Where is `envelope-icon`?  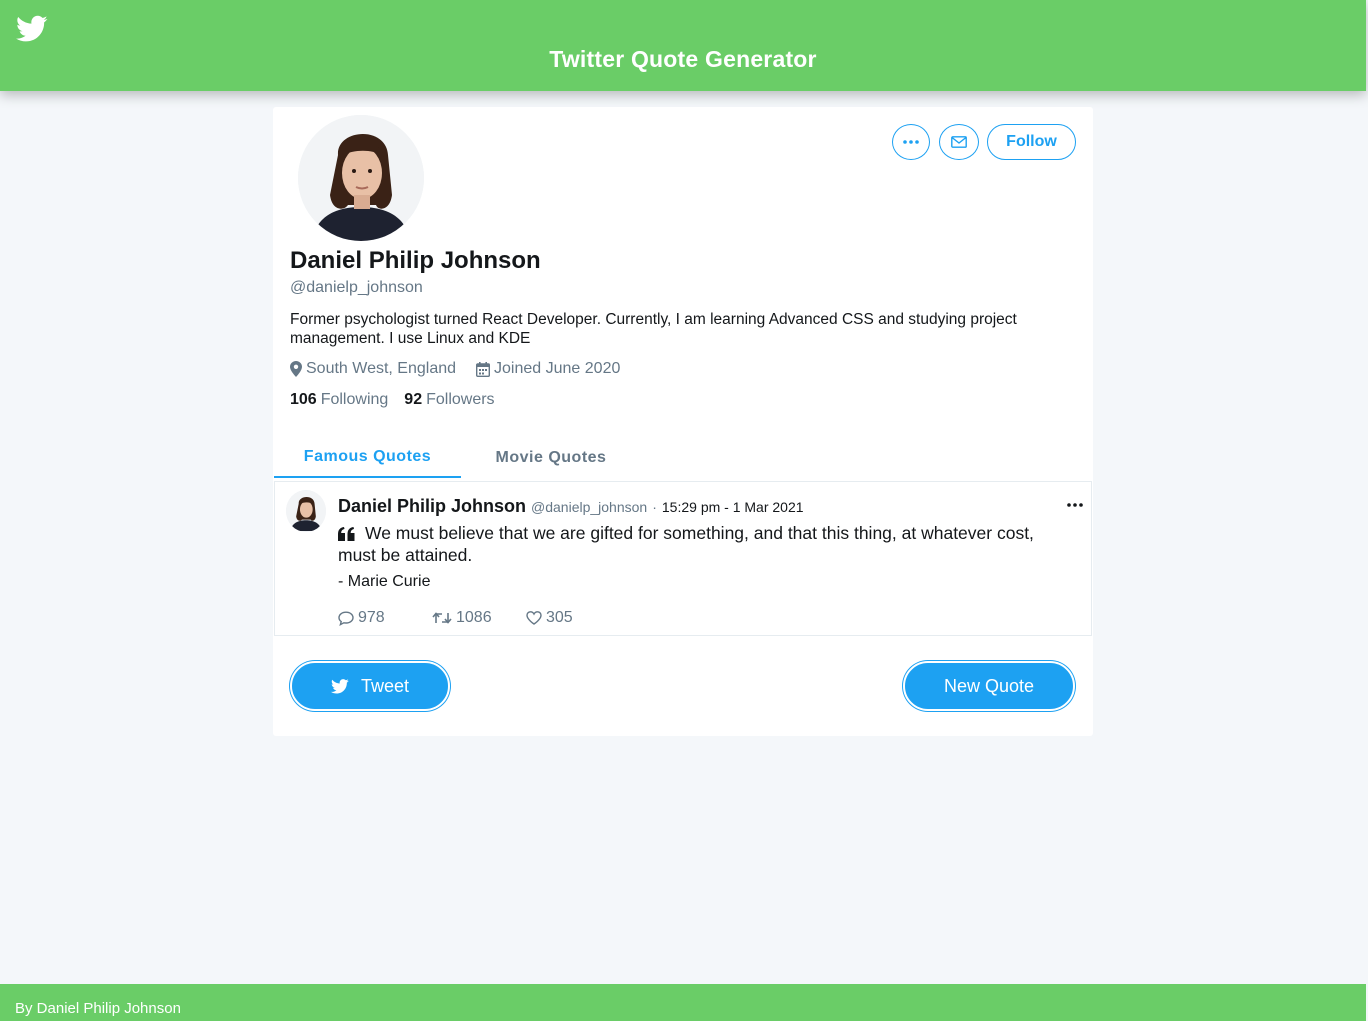
envelope-icon is located at coordinates (959, 142).